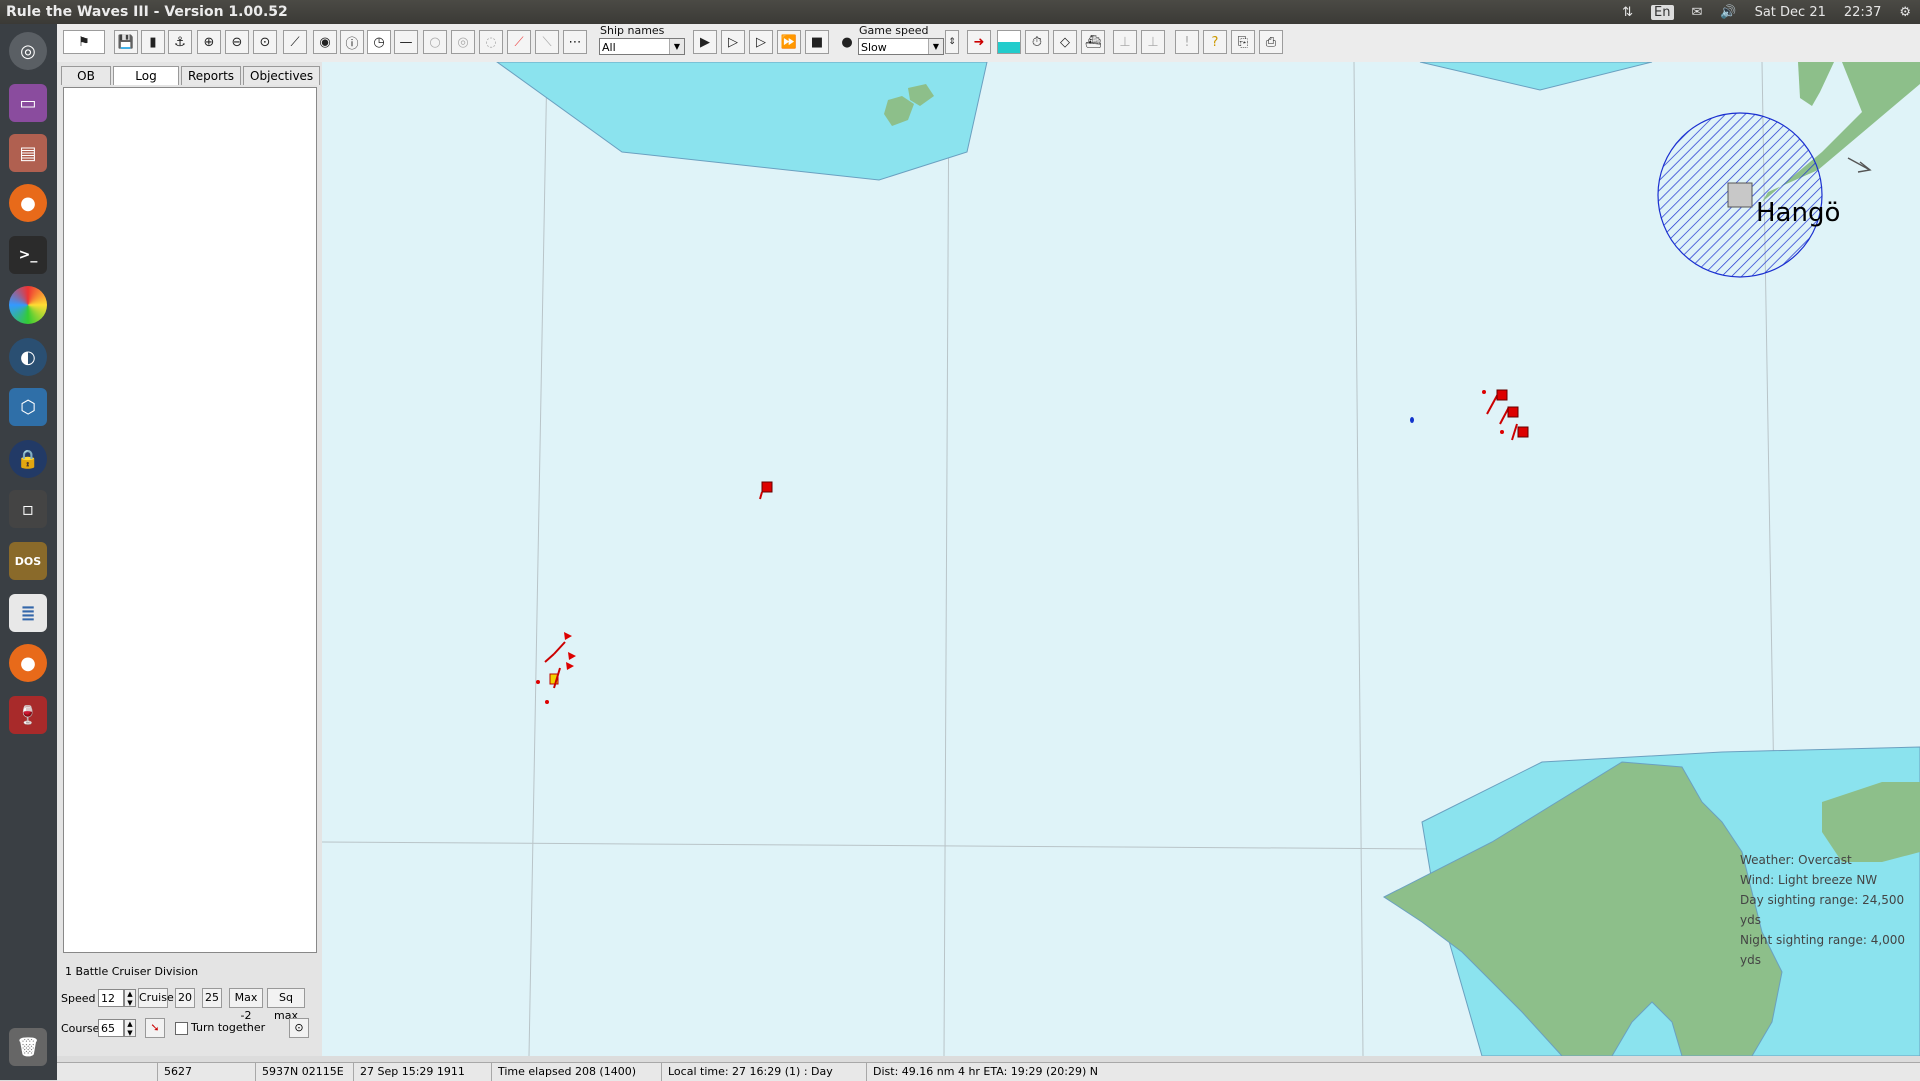 This screenshot has height=1081, width=1920. Describe the element at coordinates (209, 42) in the screenshot. I see `zoom-in-icon: ⊕` at that location.